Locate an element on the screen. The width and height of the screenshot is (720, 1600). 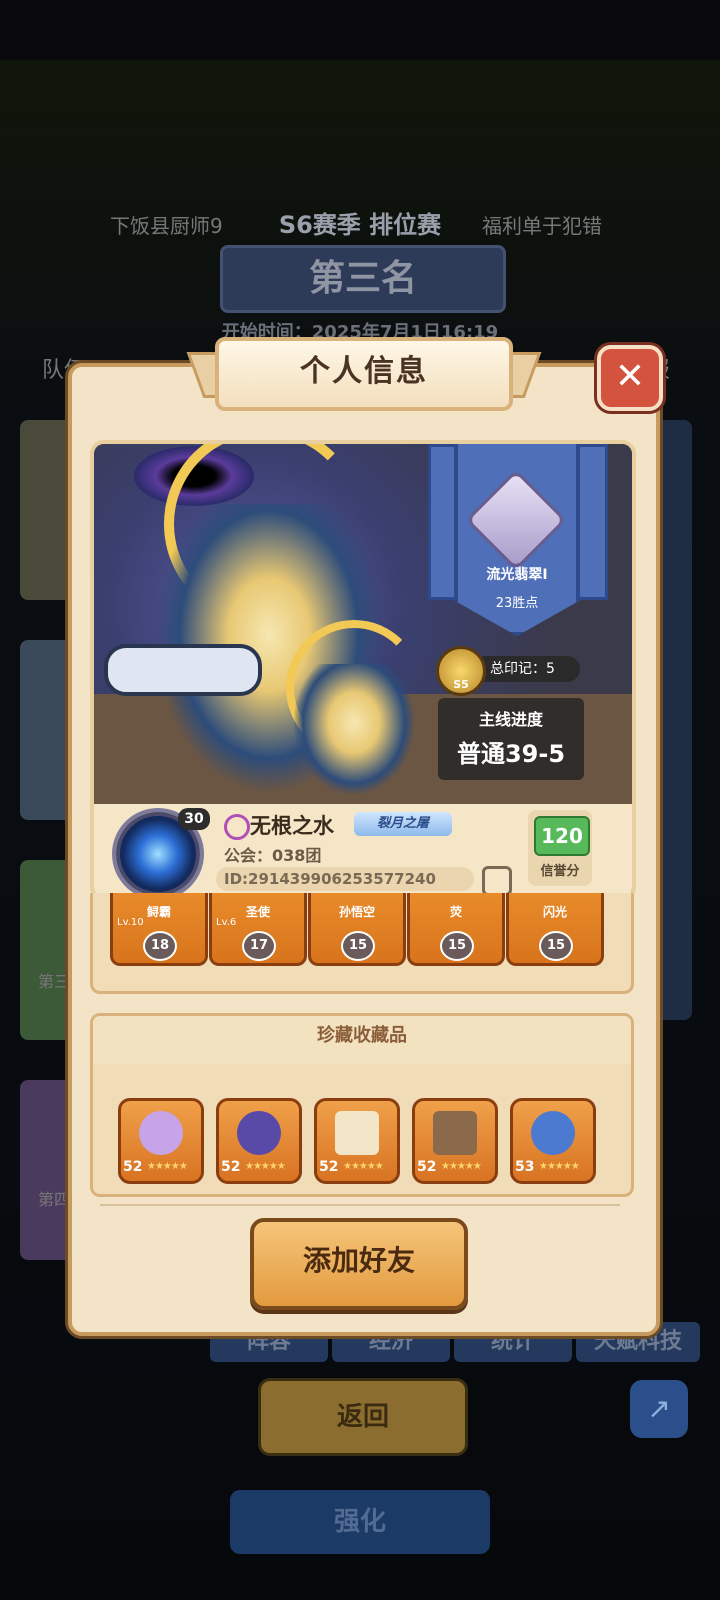
hero-count: 18 is located at coordinates (160, 946).